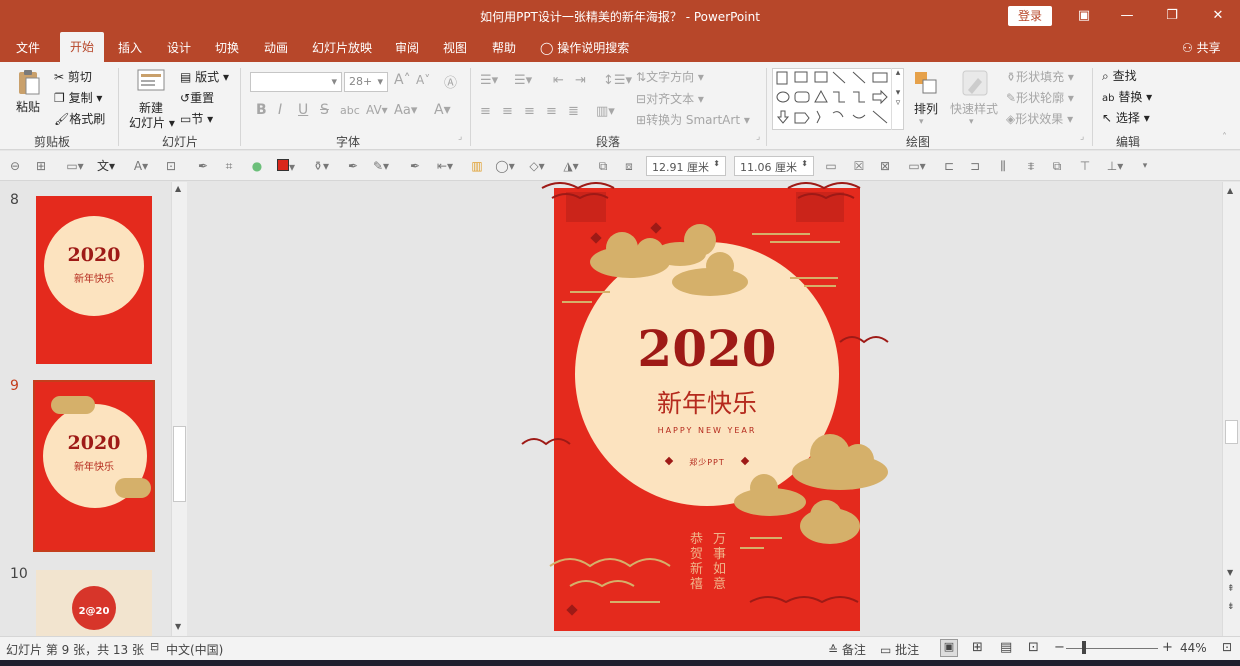  Describe the element at coordinates (617, 80) in the screenshot. I see `line-spacing-icon: ↕☰▾` at that location.